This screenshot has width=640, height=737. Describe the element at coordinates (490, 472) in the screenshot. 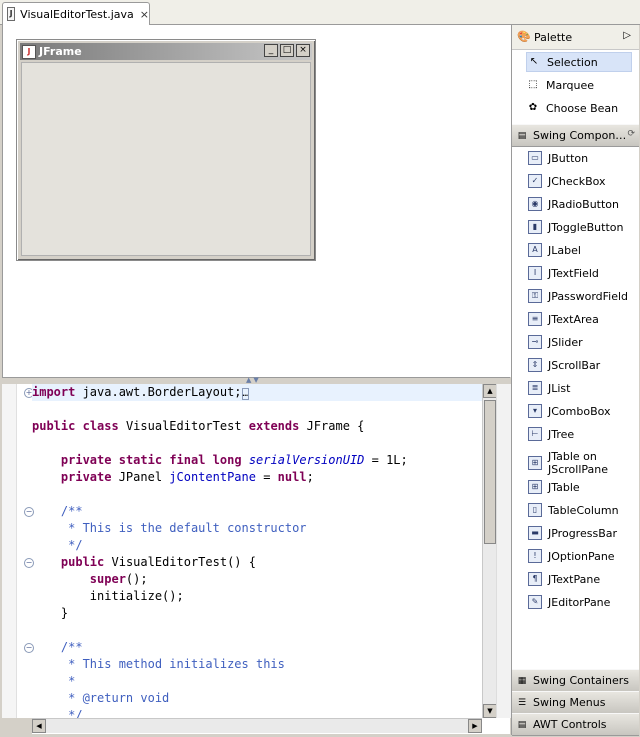

I see `scrollbar-thumb` at that location.